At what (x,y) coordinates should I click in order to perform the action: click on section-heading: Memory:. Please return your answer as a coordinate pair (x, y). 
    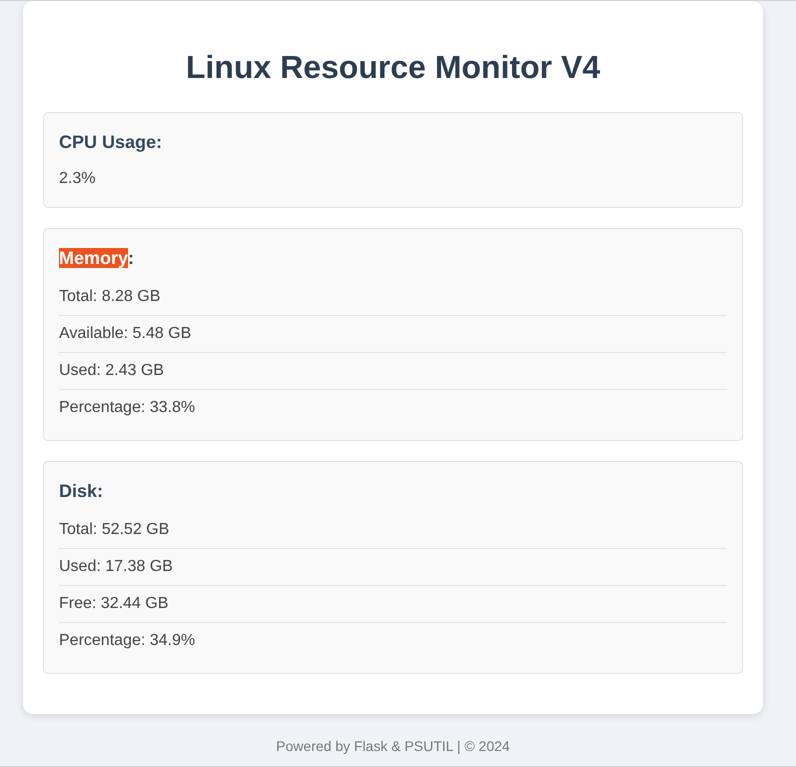
    Looking at the image, I should click on (96, 258).